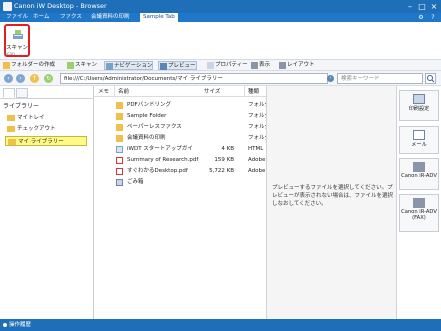 This screenshot has height=331, width=441. What do you see at coordinates (231, 65) in the screenshot?
I see `properties-label: プロパティー` at bounding box center [231, 65].